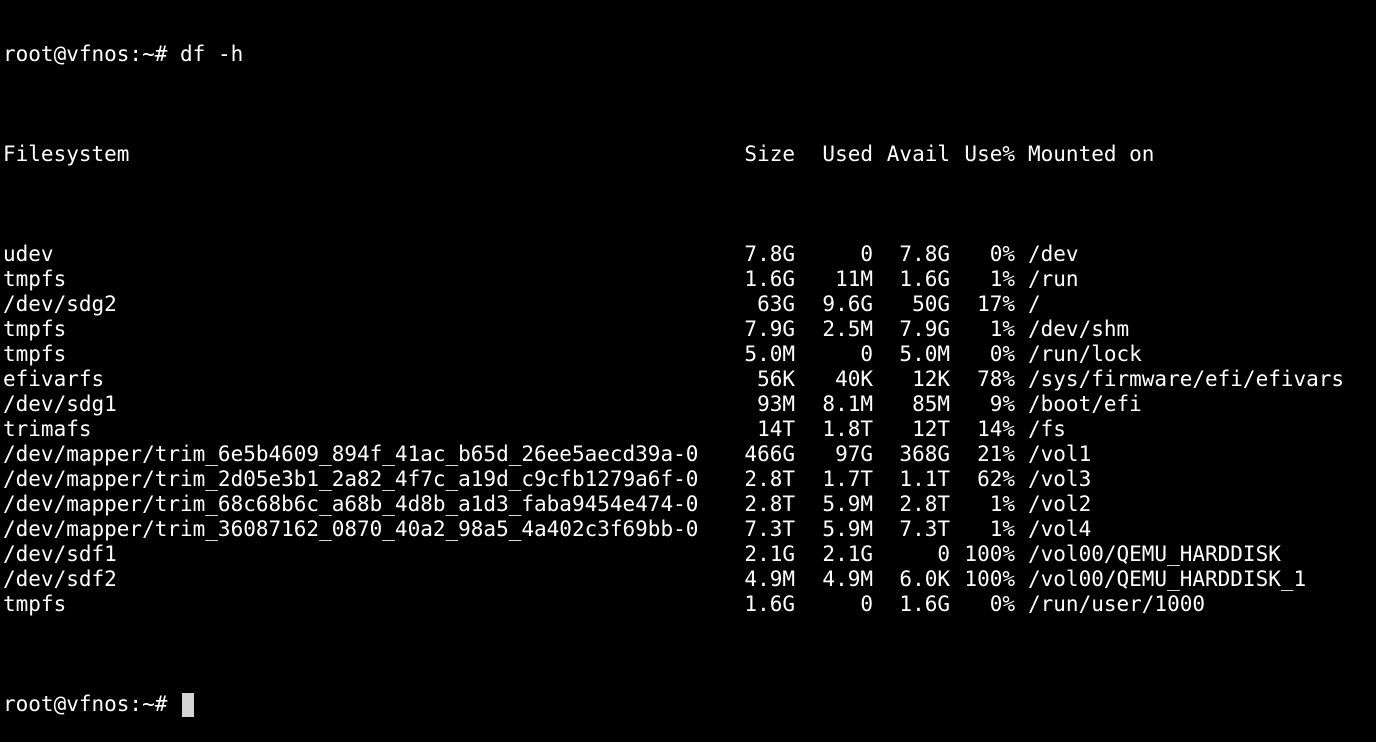 Image resolution: width=1376 pixels, height=742 pixels. Describe the element at coordinates (847, 429) in the screenshot. I see `row-used: 1.8T` at that location.